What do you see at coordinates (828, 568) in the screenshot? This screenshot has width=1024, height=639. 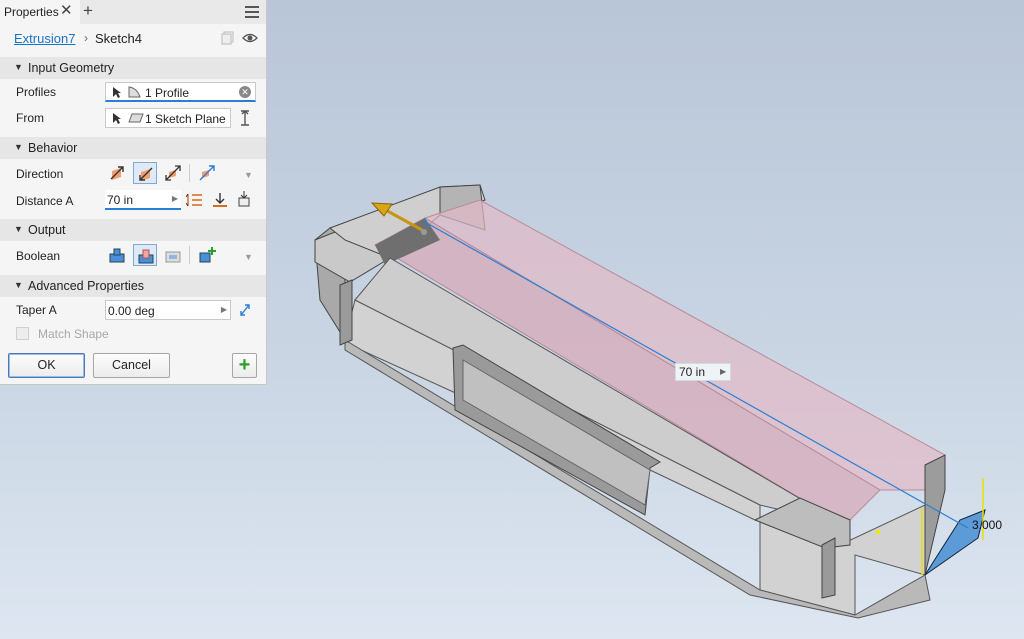 I see `part-right-groove` at bounding box center [828, 568].